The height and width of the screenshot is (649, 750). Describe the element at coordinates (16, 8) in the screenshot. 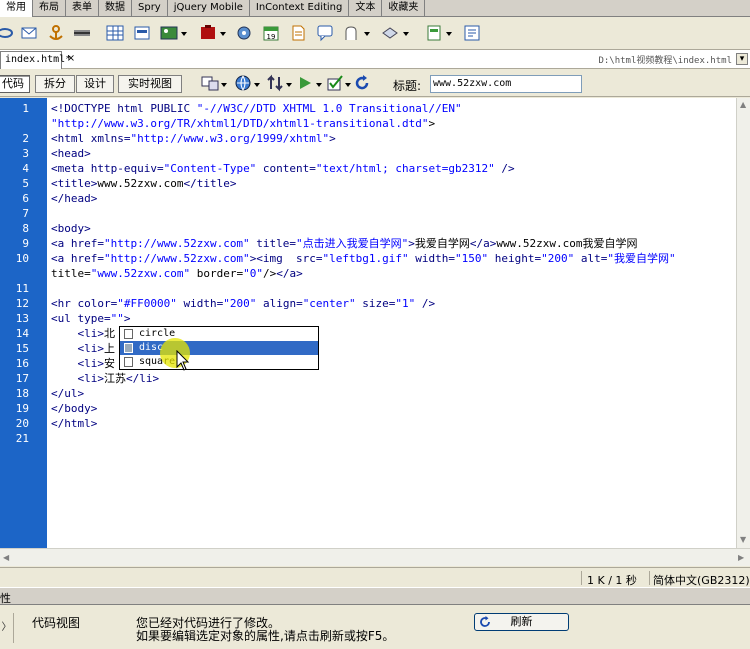

I see `tab-common: 常用` at that location.